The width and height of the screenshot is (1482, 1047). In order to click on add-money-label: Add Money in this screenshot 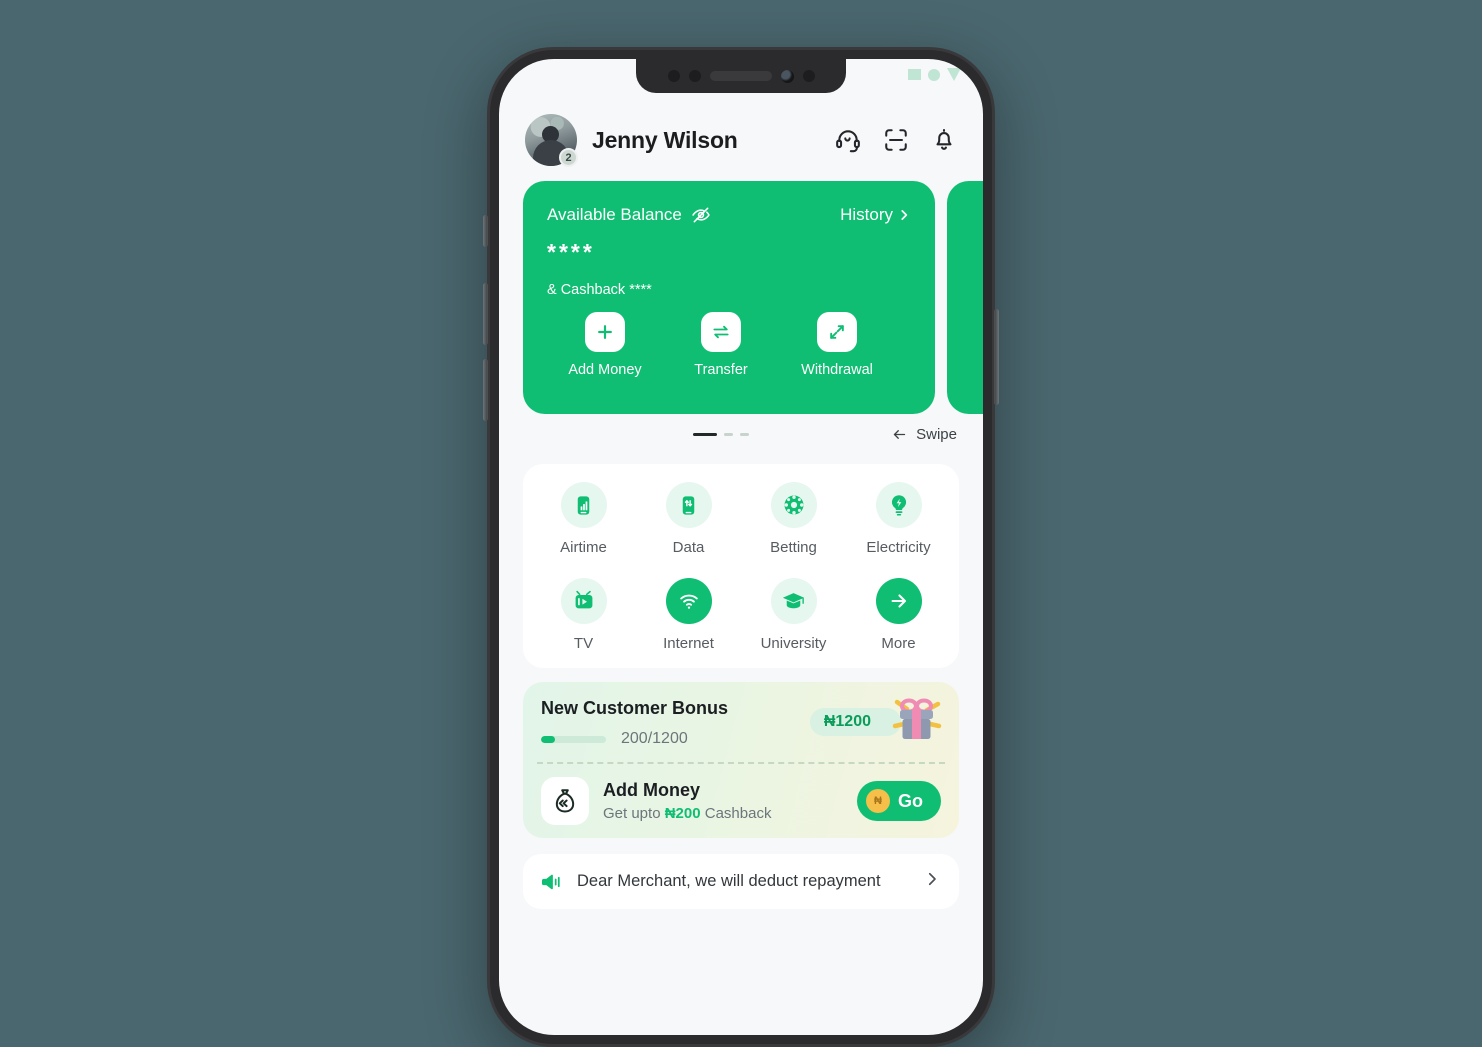, I will do `click(605, 370)`.